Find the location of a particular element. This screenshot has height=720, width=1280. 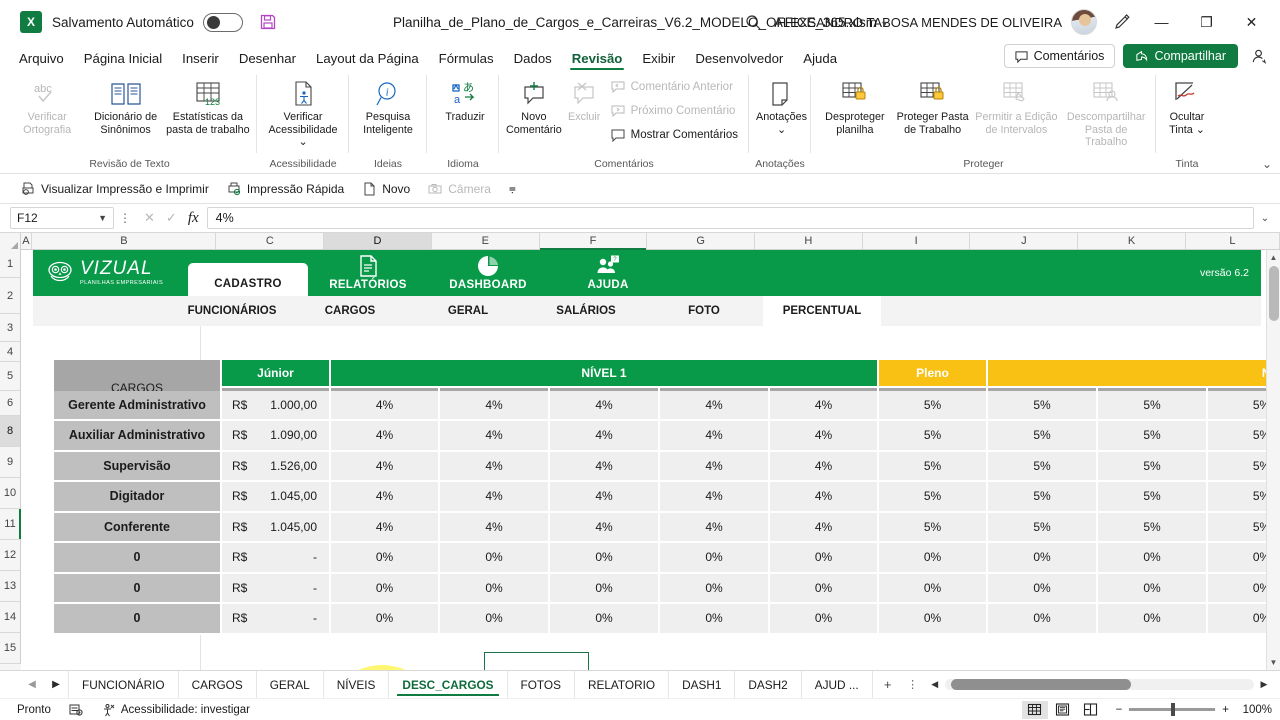

ribbon-collapse-chevron-icon: ⌄ is located at coordinates (1267, 164).